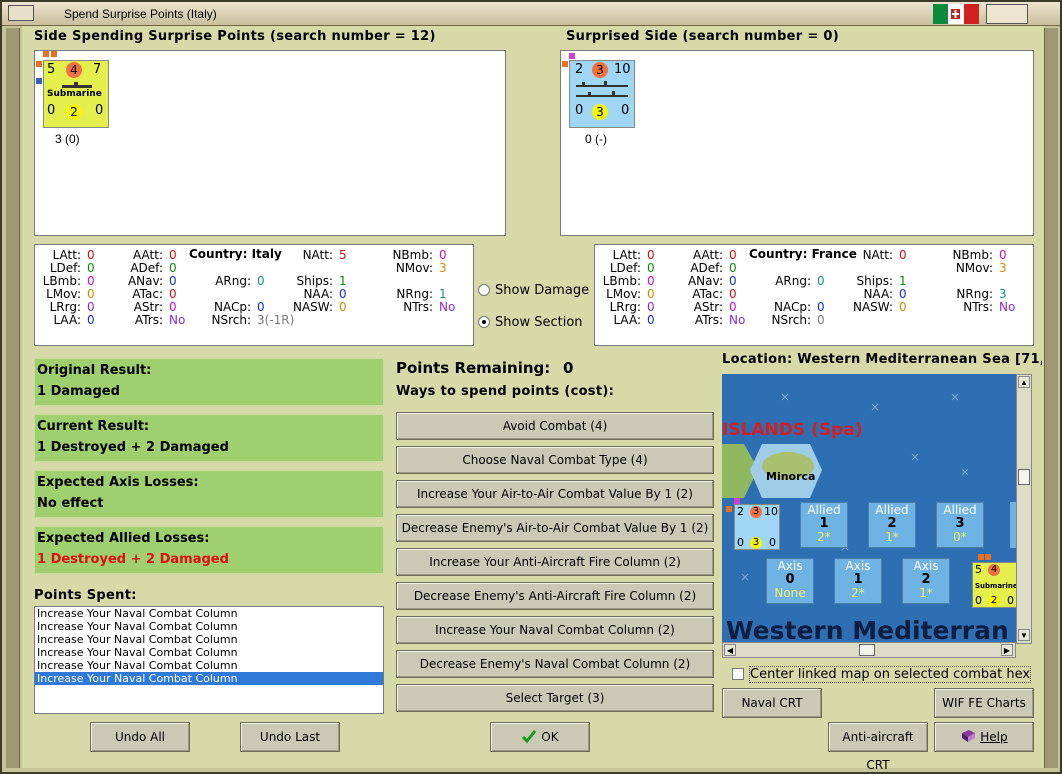 This screenshot has height=774, width=1062. Describe the element at coordinates (63, 294) in the screenshot. I see `stat-key: LMov:` at that location.